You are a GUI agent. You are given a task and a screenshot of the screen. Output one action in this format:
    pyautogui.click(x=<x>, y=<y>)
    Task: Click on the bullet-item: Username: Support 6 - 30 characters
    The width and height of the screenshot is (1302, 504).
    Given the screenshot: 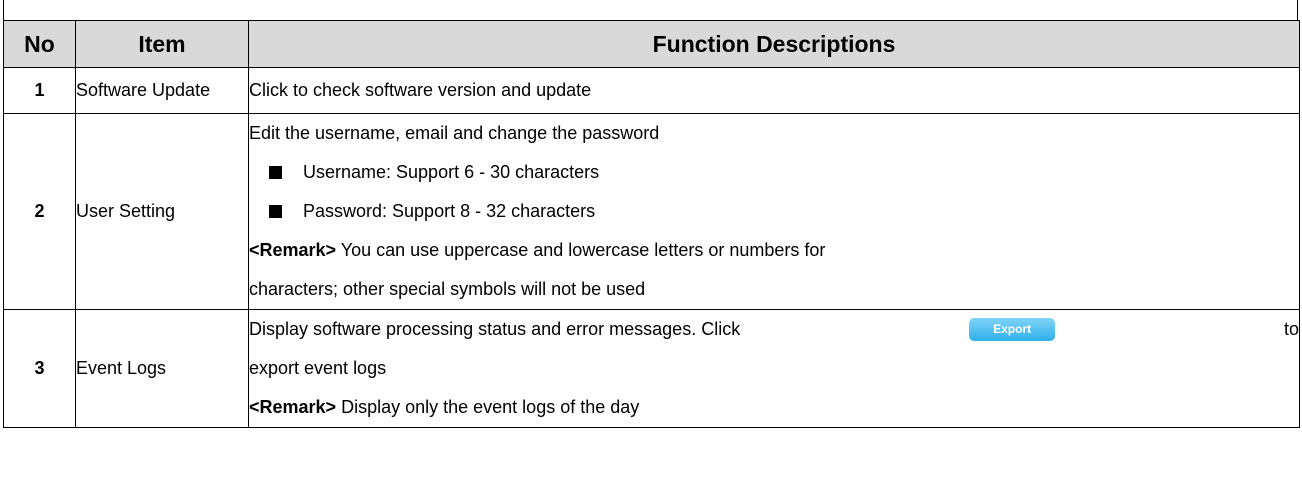 What is the action you would take?
    pyautogui.click(x=774, y=172)
    